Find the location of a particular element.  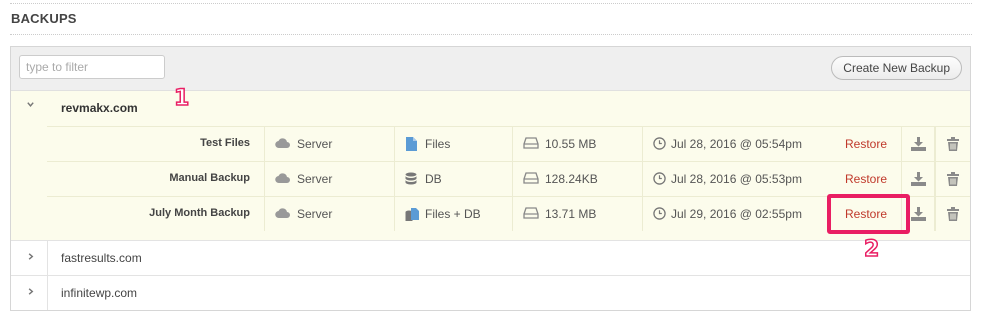

file-icon is located at coordinates (411, 144).